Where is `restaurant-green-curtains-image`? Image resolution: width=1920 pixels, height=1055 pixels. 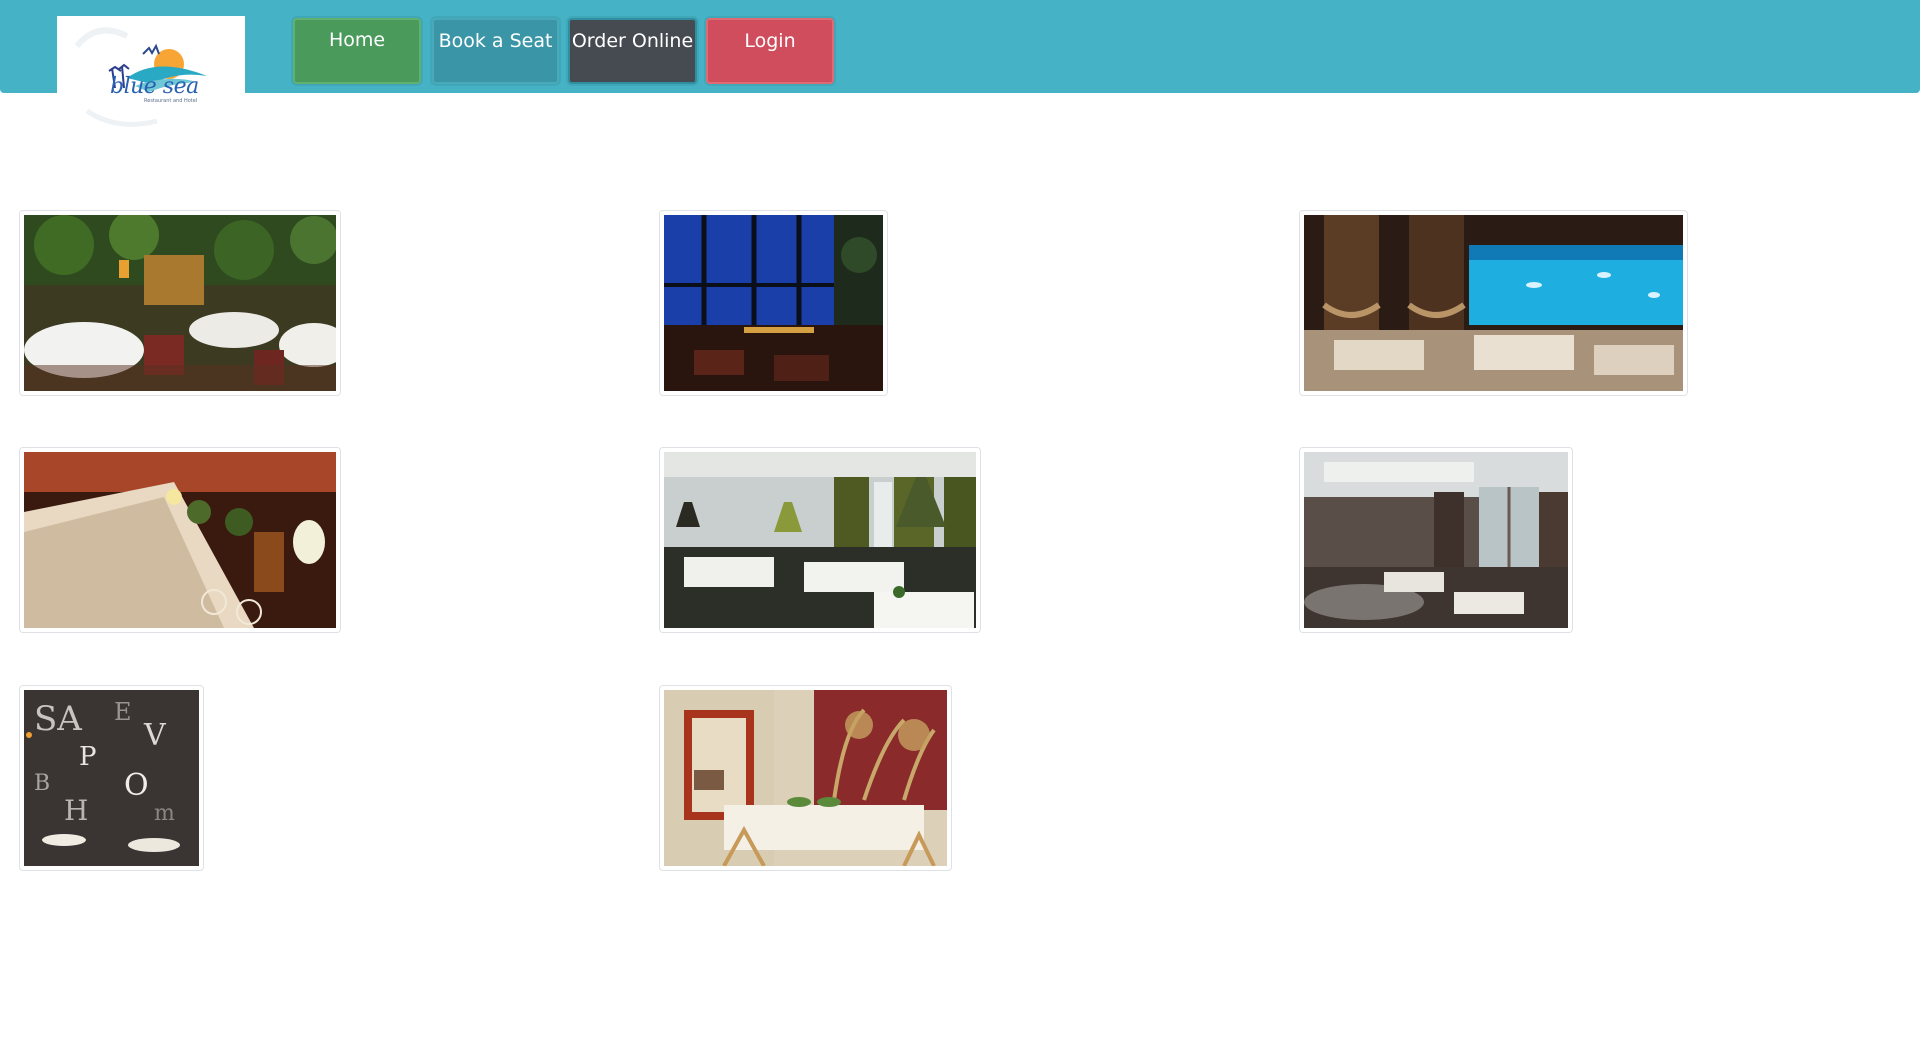
restaurant-green-curtains-image is located at coordinates (820, 540).